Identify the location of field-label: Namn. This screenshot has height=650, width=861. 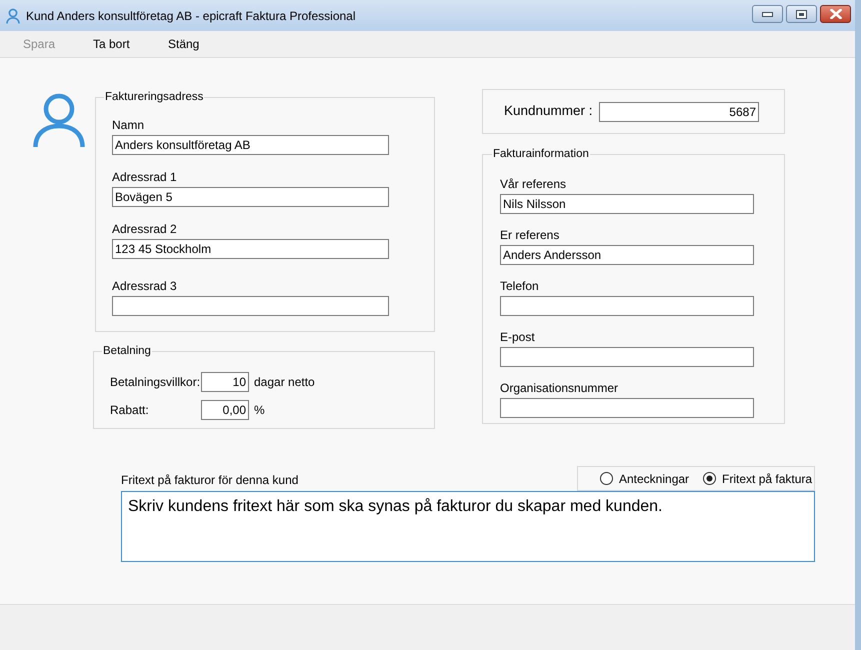
(129, 125).